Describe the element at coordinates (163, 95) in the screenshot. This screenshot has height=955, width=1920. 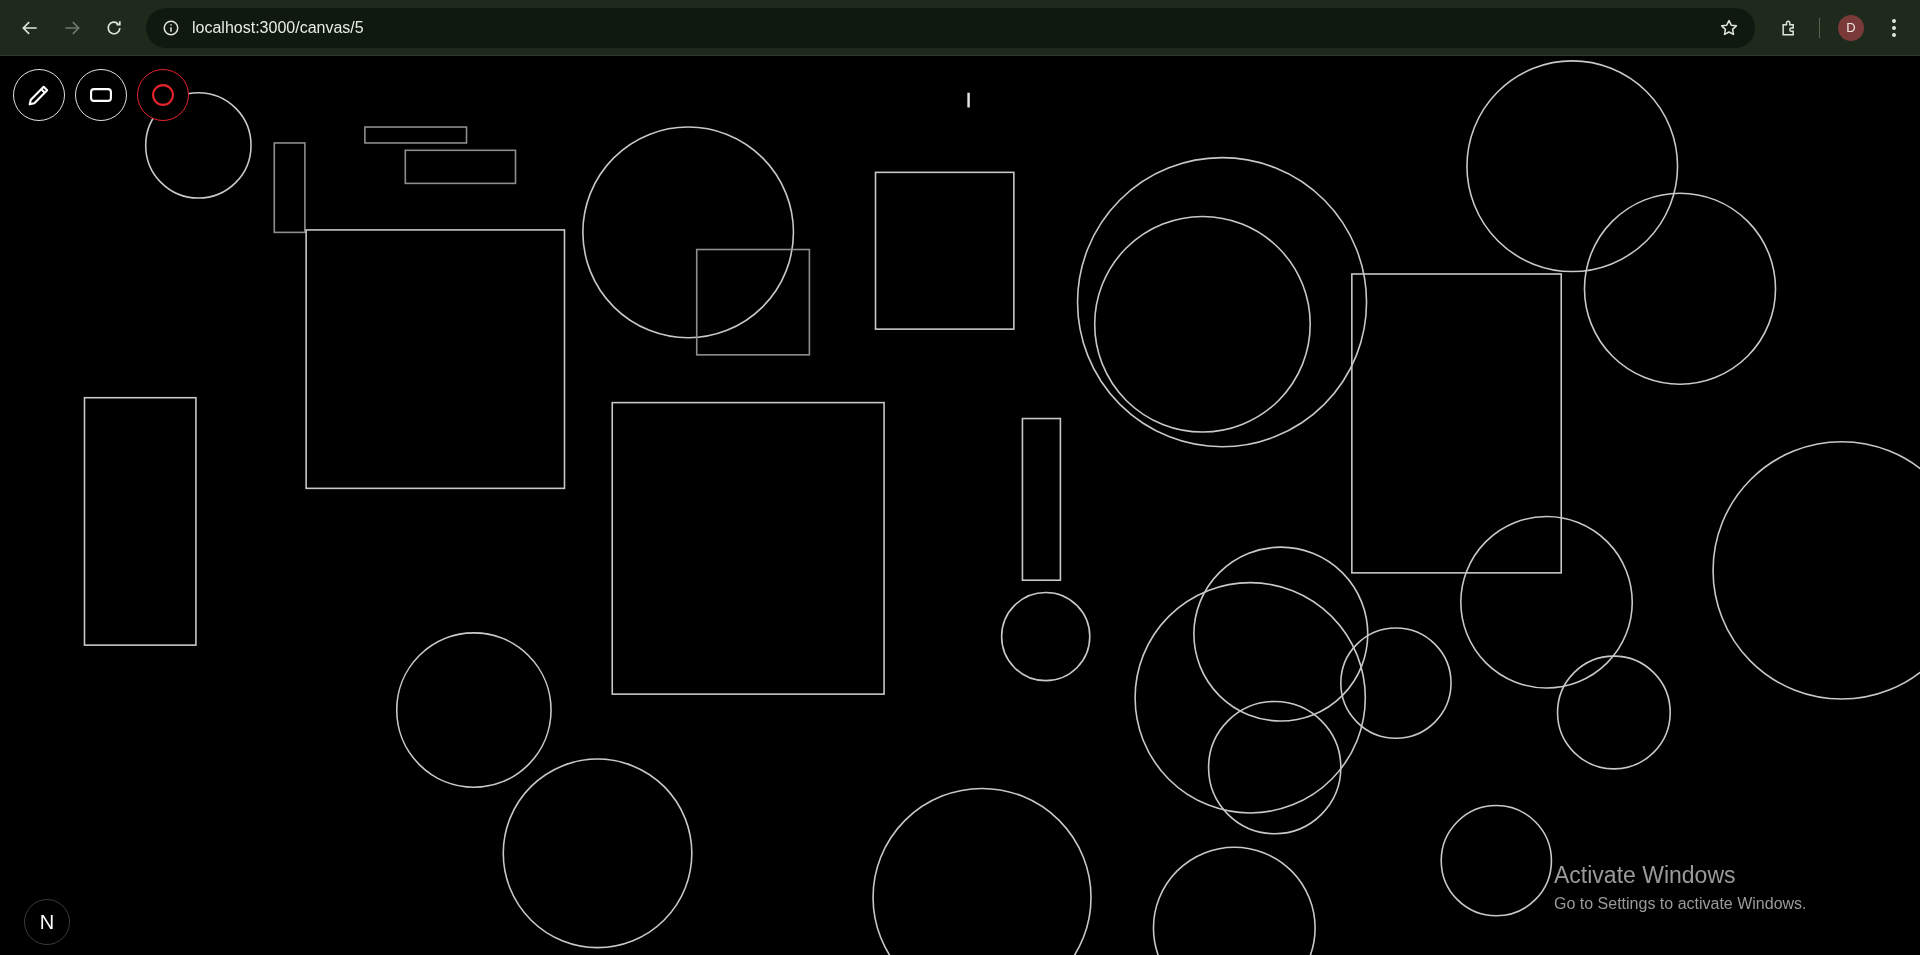
I see `circle-icon` at that location.